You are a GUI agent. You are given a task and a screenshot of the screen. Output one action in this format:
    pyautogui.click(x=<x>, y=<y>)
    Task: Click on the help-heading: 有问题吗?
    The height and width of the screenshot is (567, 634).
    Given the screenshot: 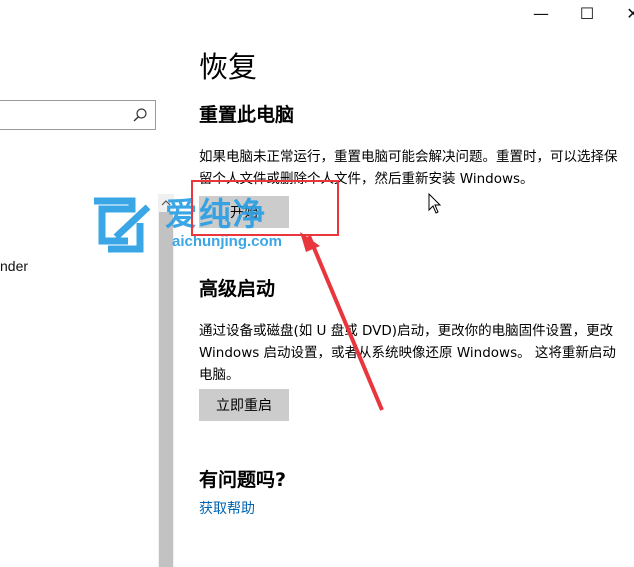 What is the action you would take?
    pyautogui.click(x=243, y=480)
    